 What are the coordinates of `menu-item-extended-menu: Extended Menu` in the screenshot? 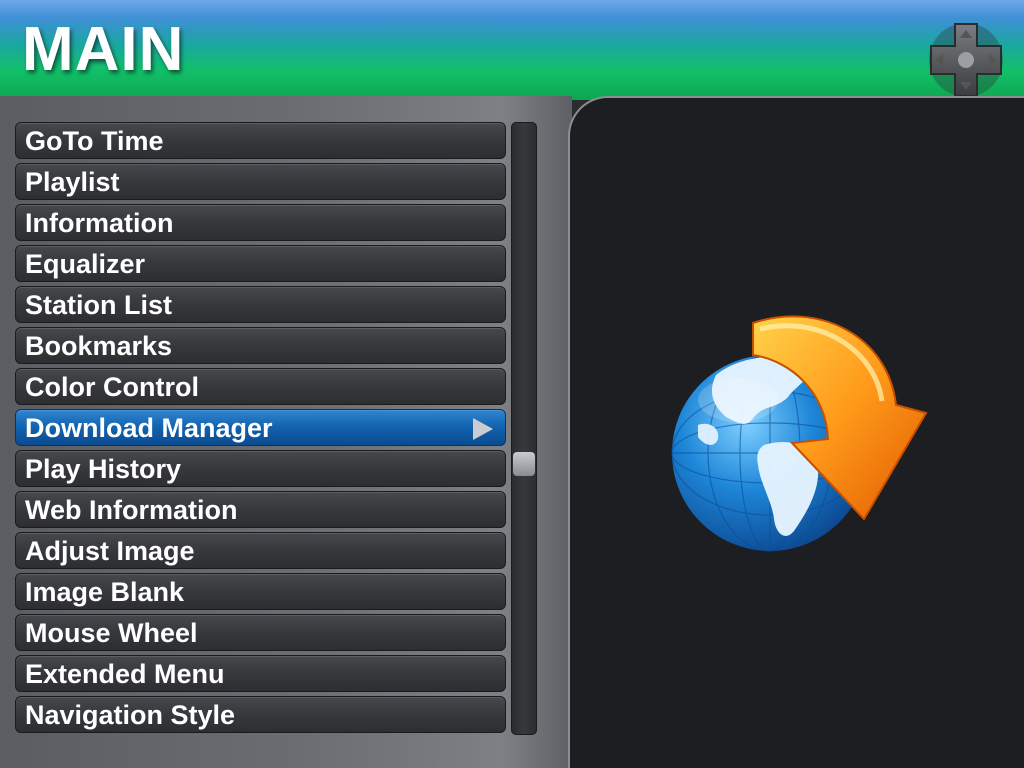 It's located at (260, 673).